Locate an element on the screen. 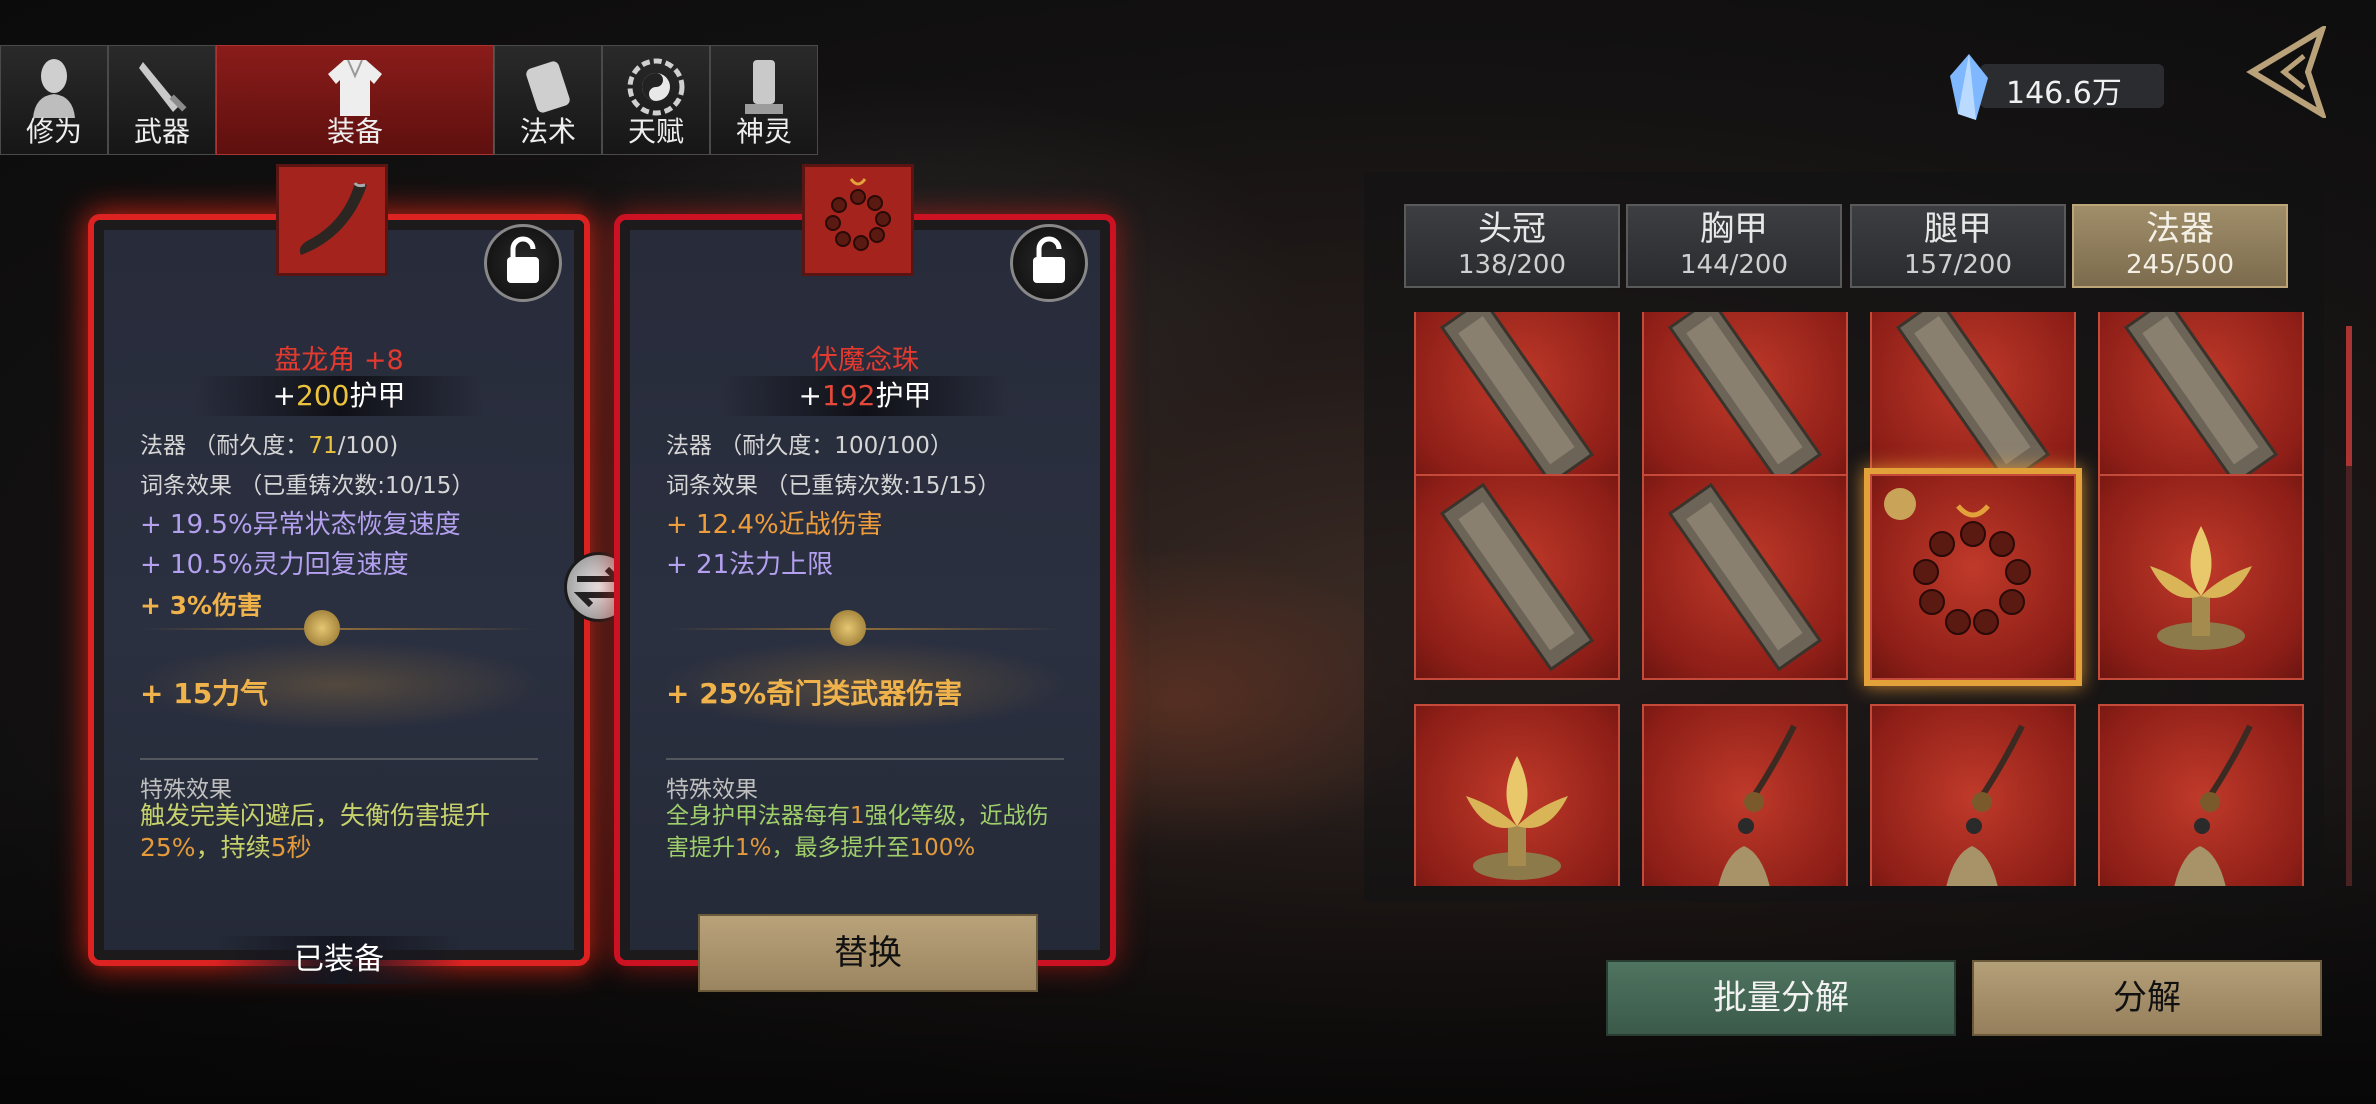 The height and width of the screenshot is (1104, 2376). category-tab-helmet: 头冠 138/200 is located at coordinates (1512, 246).